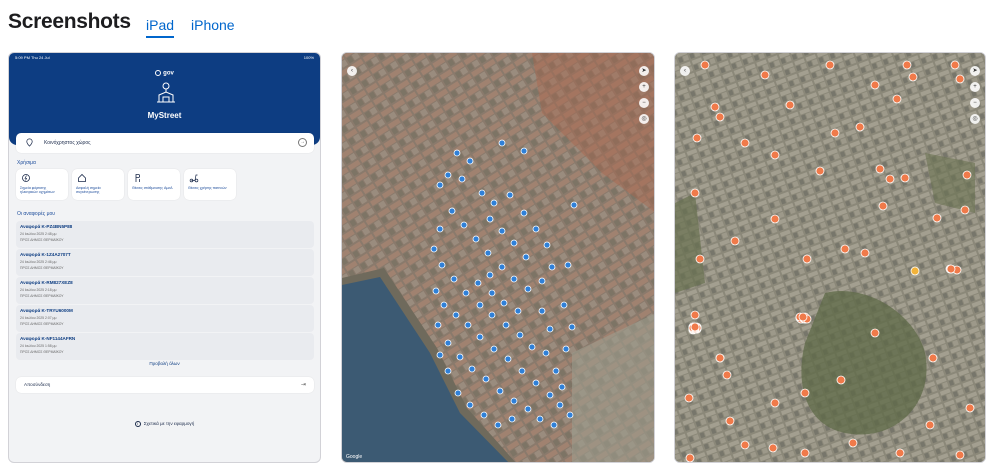  What do you see at coordinates (82, 177) in the screenshot?
I see `safe-zone-icon` at bounding box center [82, 177].